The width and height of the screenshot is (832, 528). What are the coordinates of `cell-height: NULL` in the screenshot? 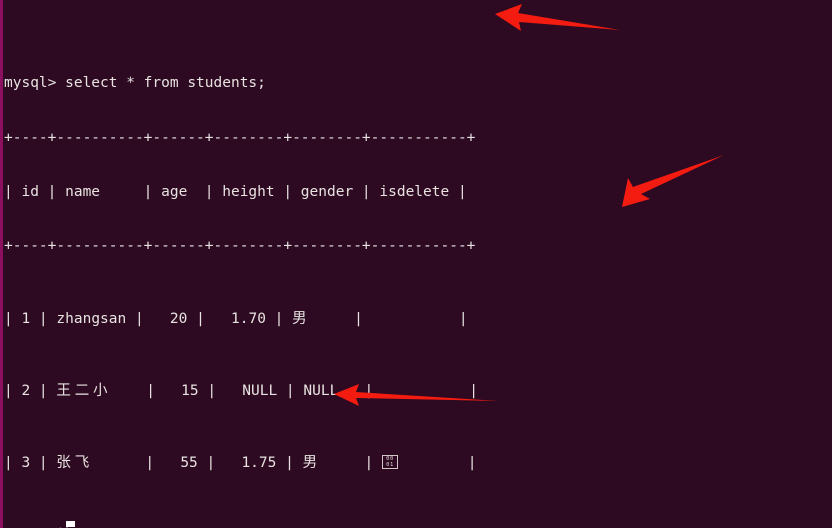 It's located at (260, 390).